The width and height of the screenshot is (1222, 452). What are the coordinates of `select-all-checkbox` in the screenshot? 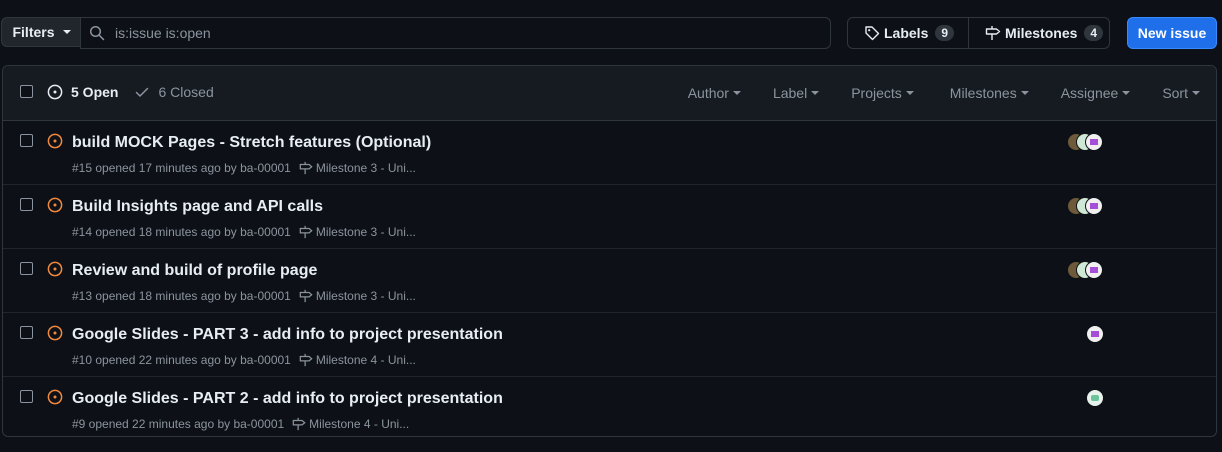 It's located at (26, 91).